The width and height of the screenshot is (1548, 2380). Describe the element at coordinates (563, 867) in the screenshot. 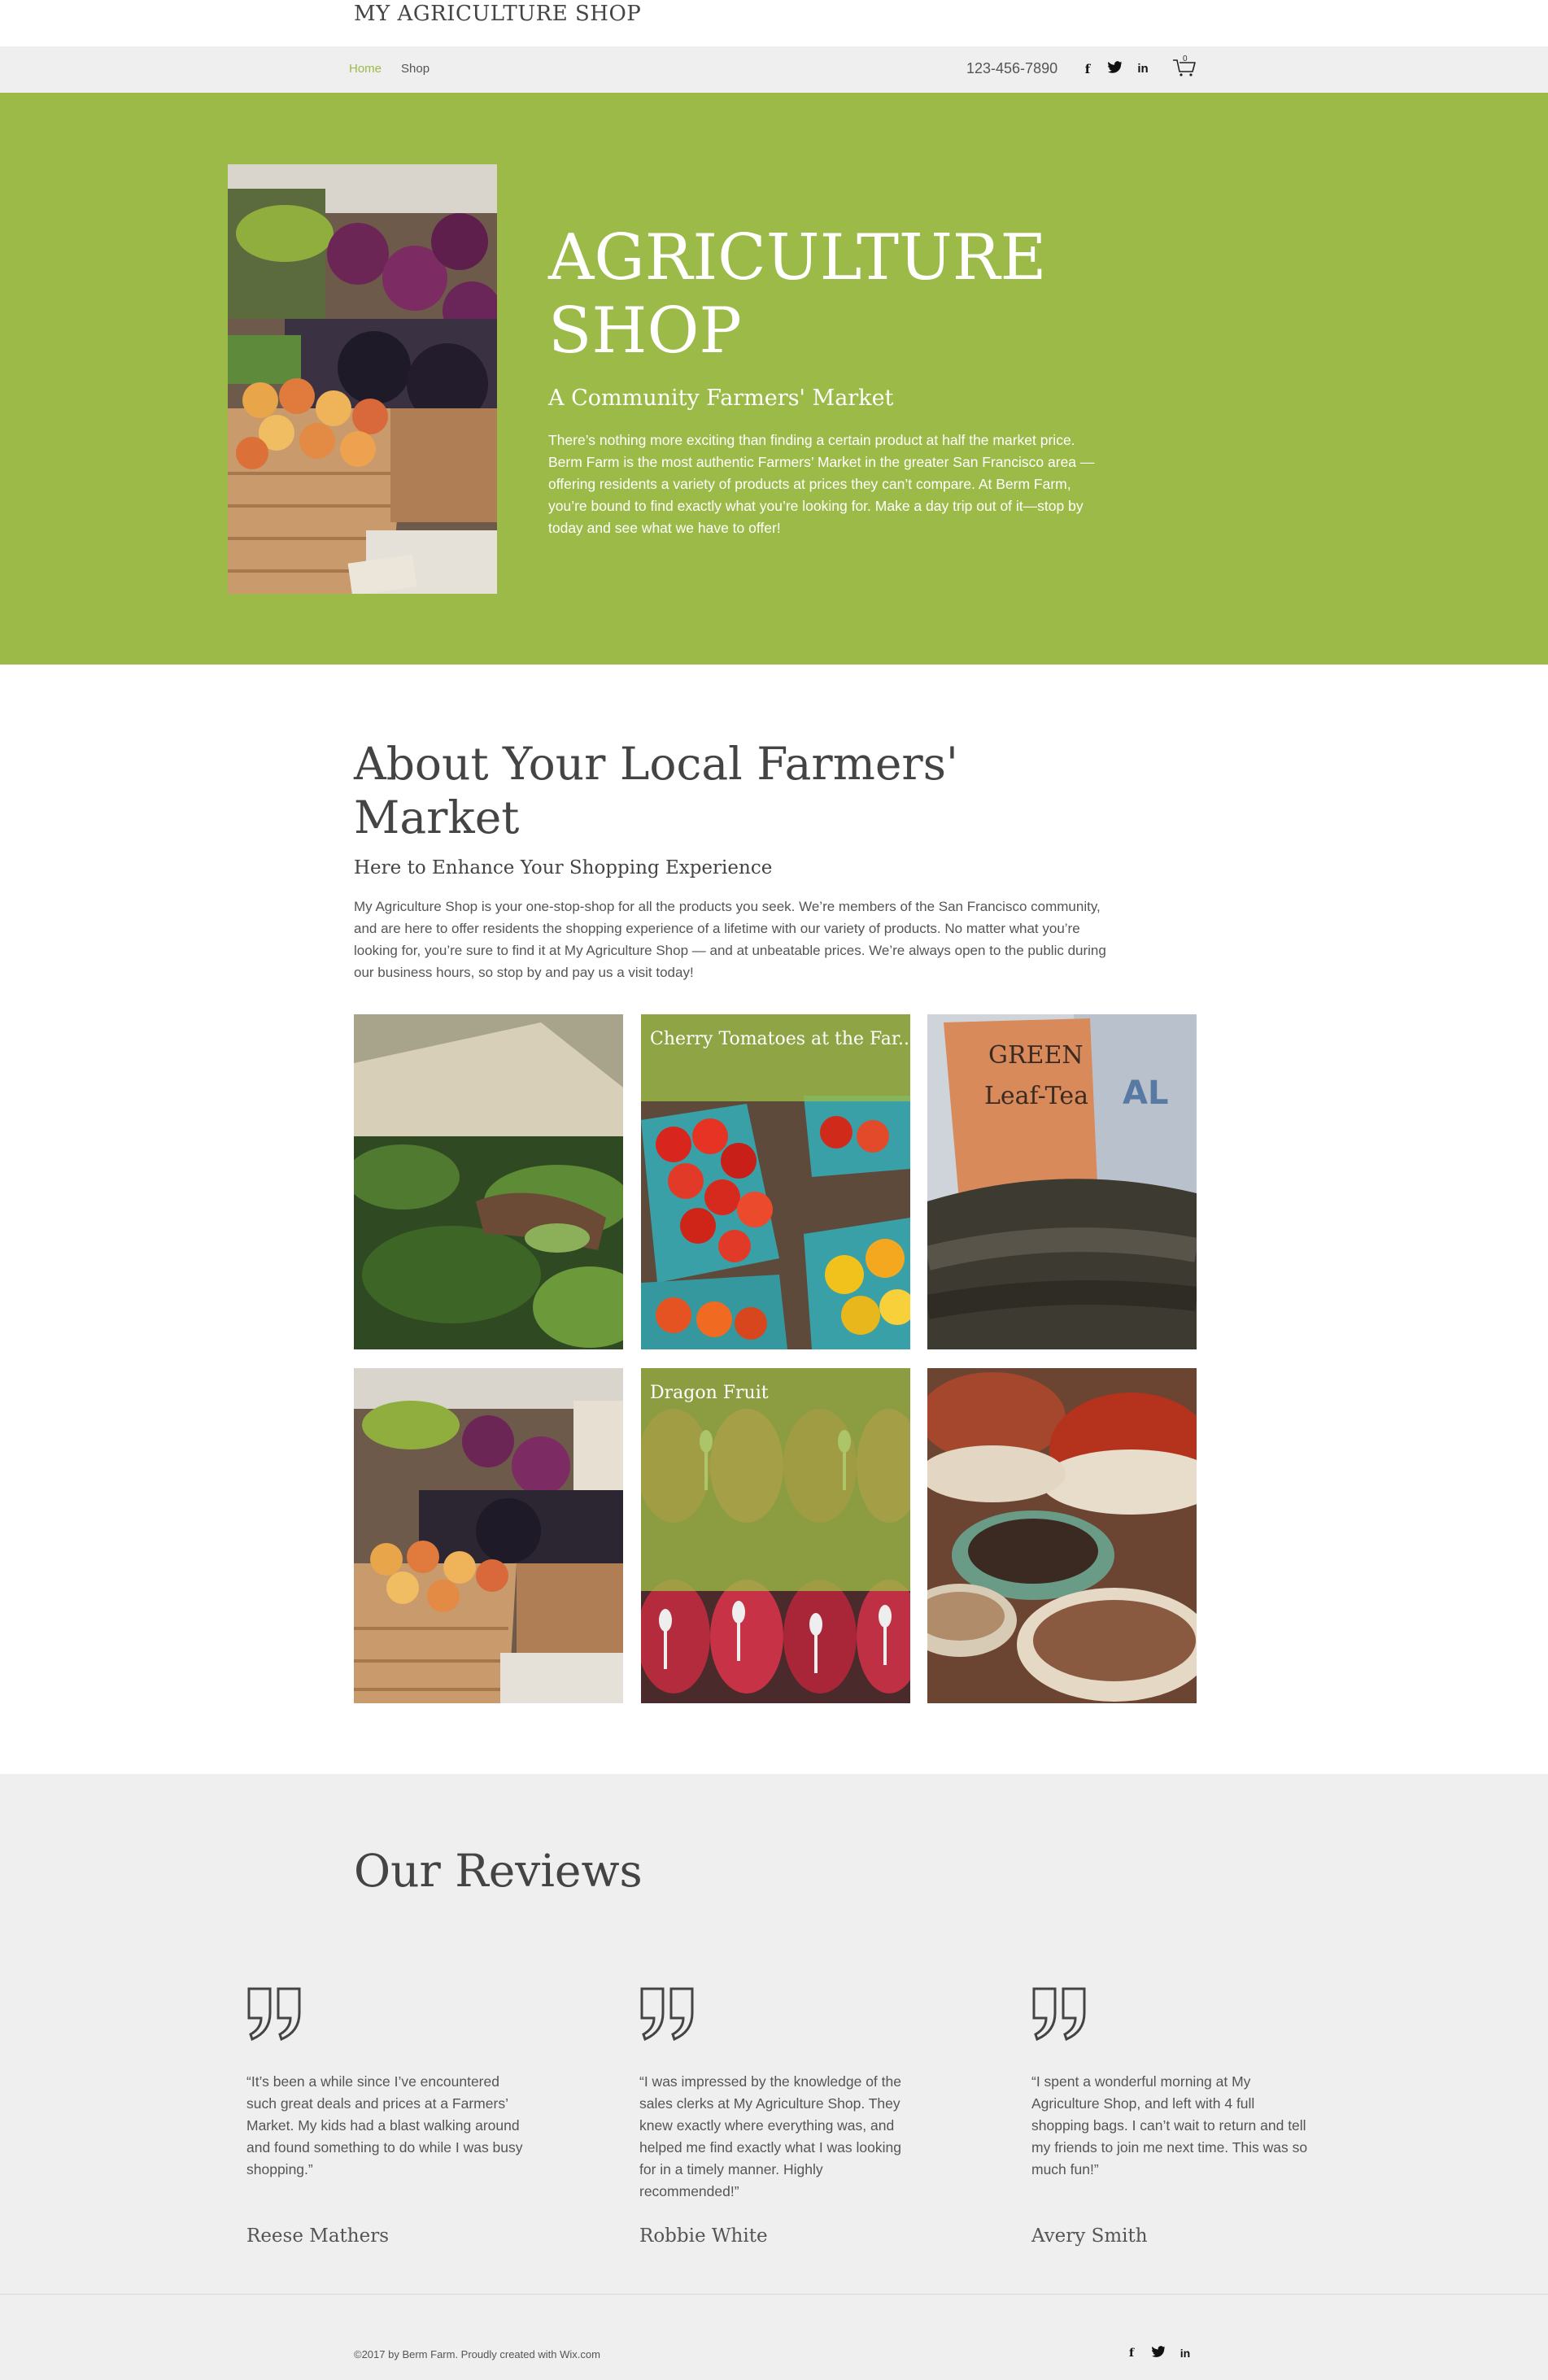

I see `about-subtitle: Here to Enhance Your Shopping Experience` at that location.